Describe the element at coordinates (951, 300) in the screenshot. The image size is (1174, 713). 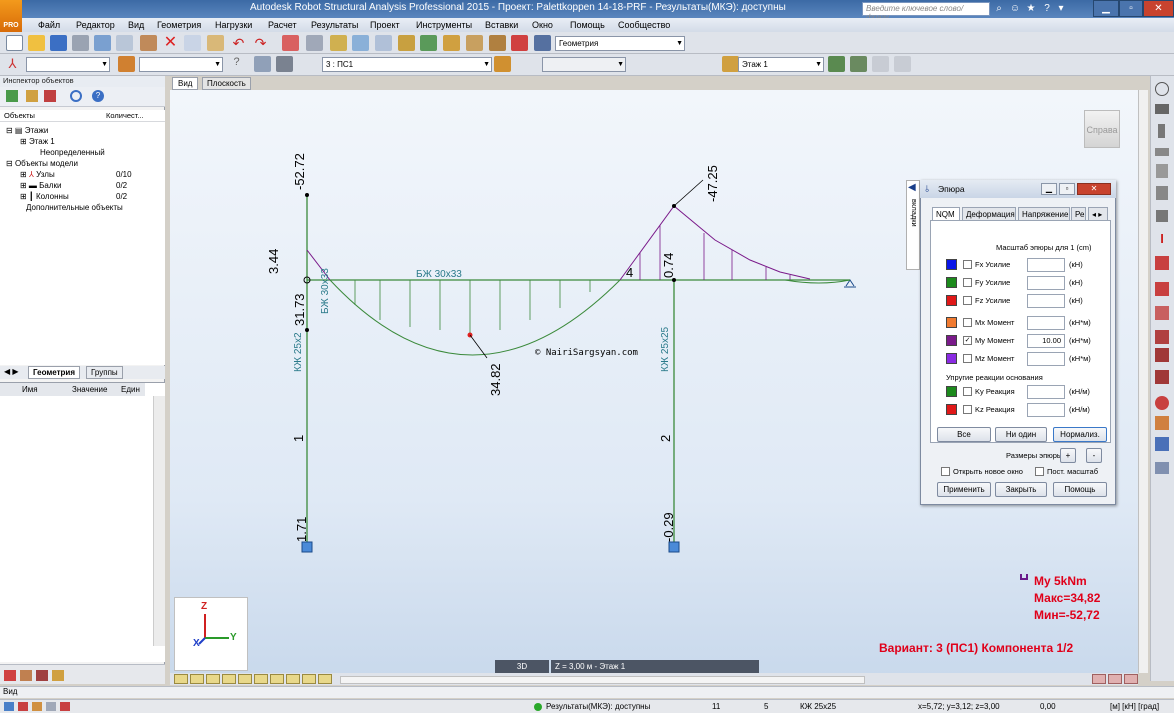
I see `color-swatch-fz` at that location.